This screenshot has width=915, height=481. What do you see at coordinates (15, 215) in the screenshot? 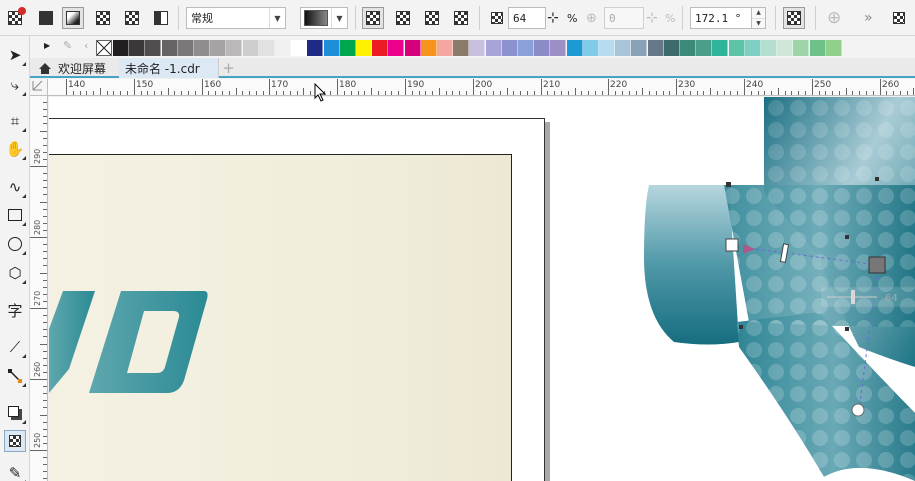
I see `rectangle-tool` at bounding box center [15, 215].